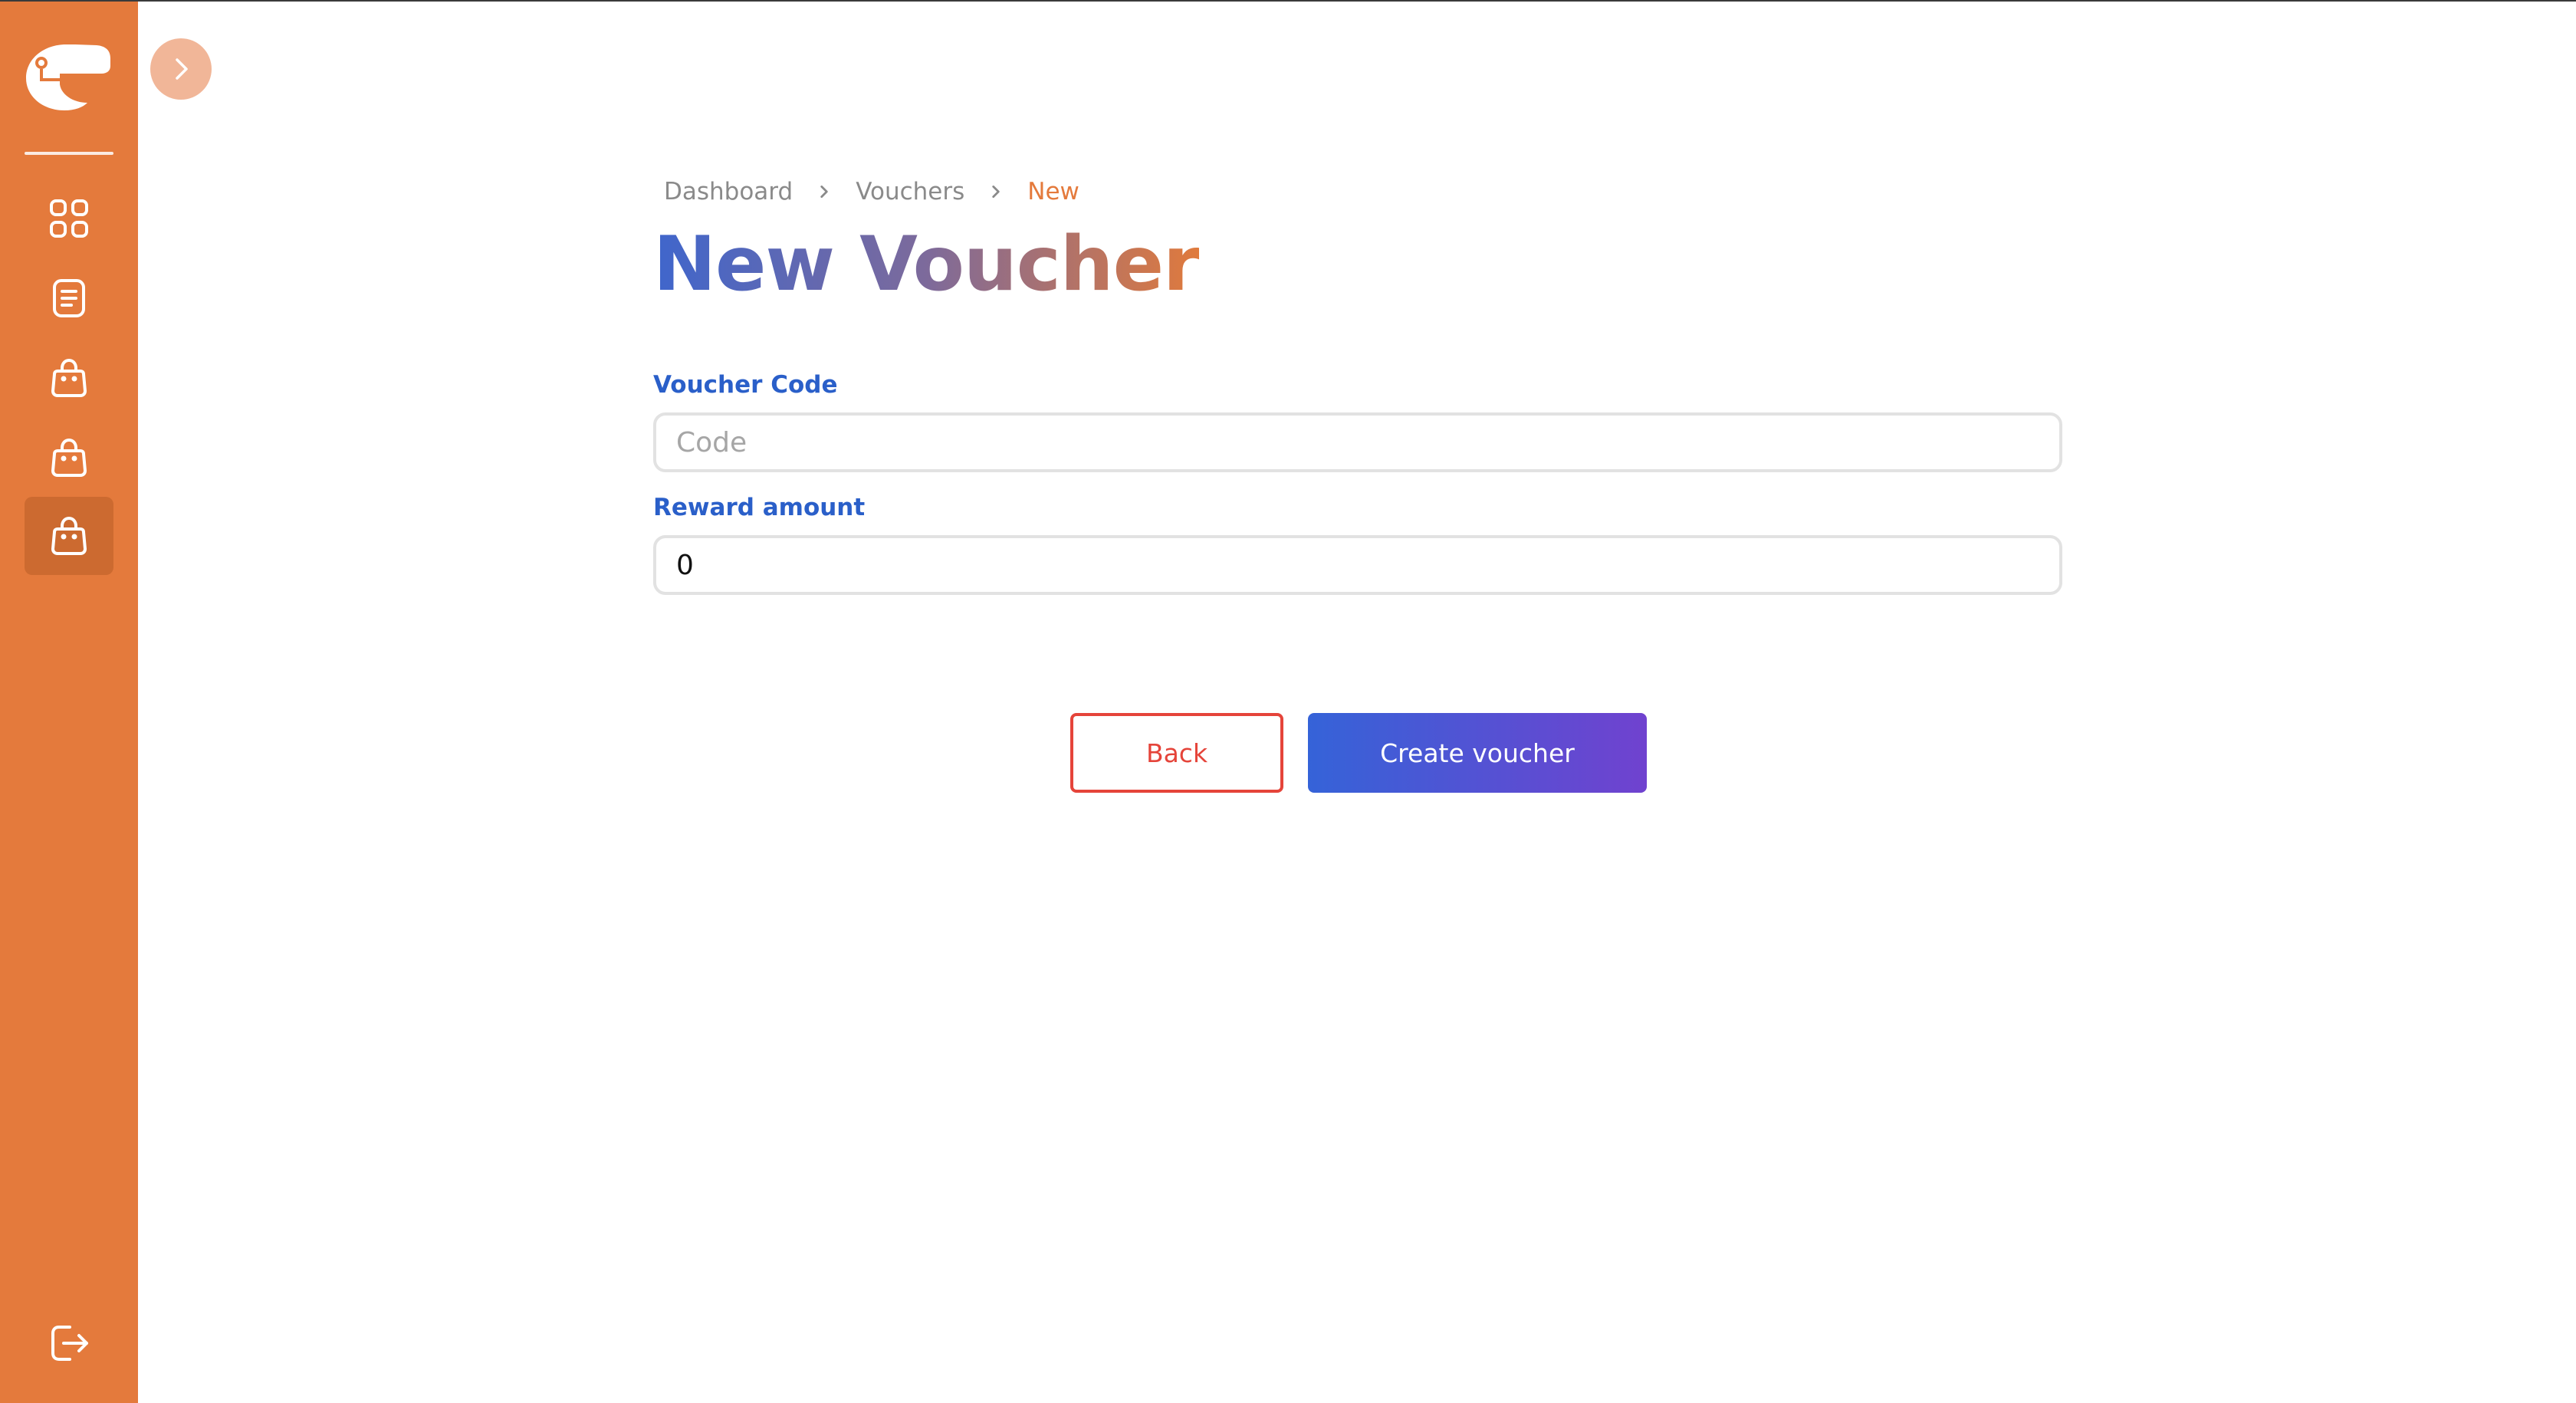 The image size is (2576, 1403). I want to click on sidebar-item-dashboard, so click(69, 219).